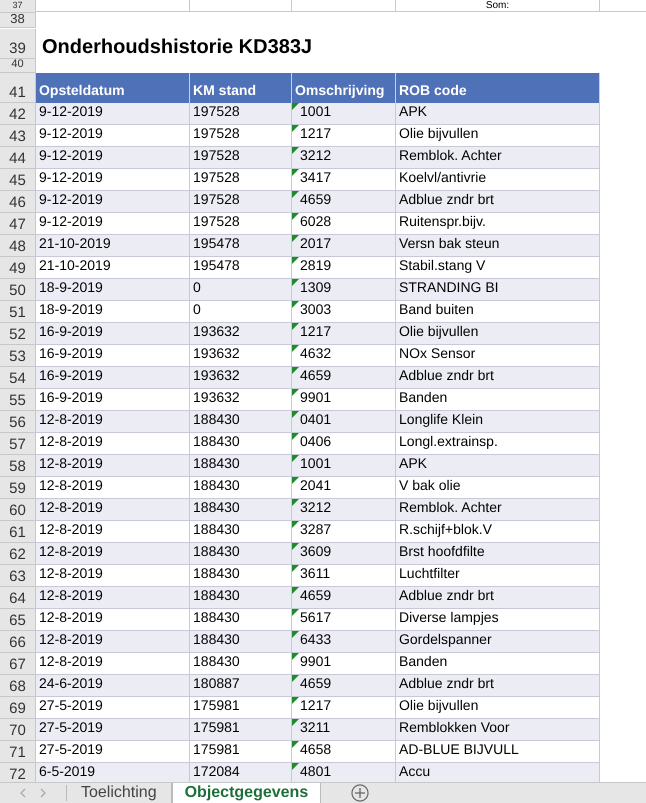 This screenshot has width=646, height=803. What do you see at coordinates (43, 793) in the screenshot?
I see `scroll-right-icon` at bounding box center [43, 793].